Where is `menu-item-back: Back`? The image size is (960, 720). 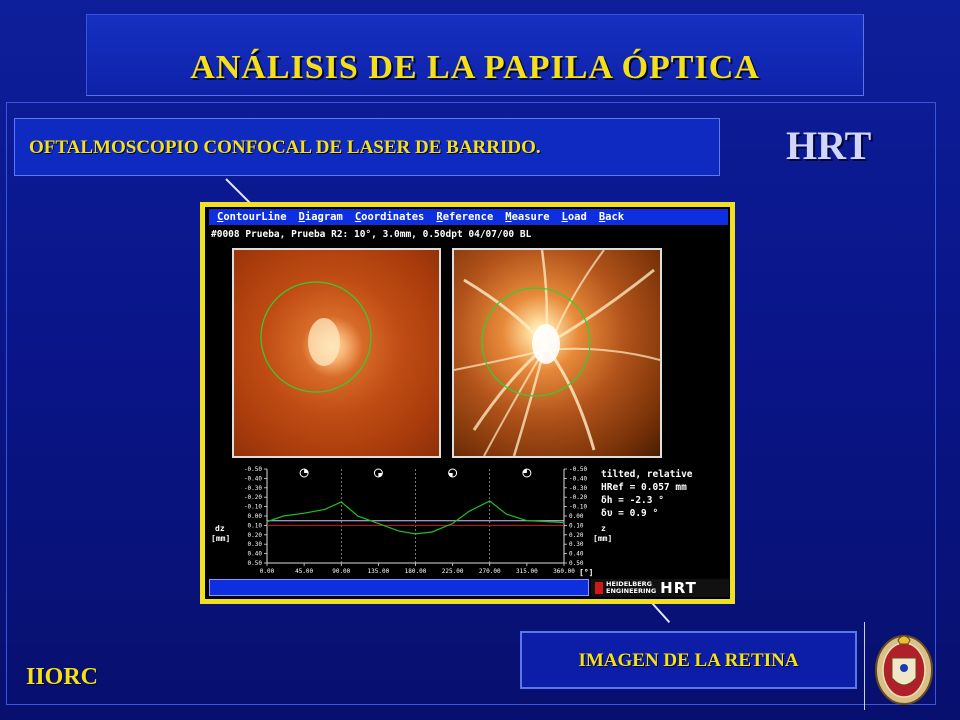 menu-item-back: Back is located at coordinates (611, 217).